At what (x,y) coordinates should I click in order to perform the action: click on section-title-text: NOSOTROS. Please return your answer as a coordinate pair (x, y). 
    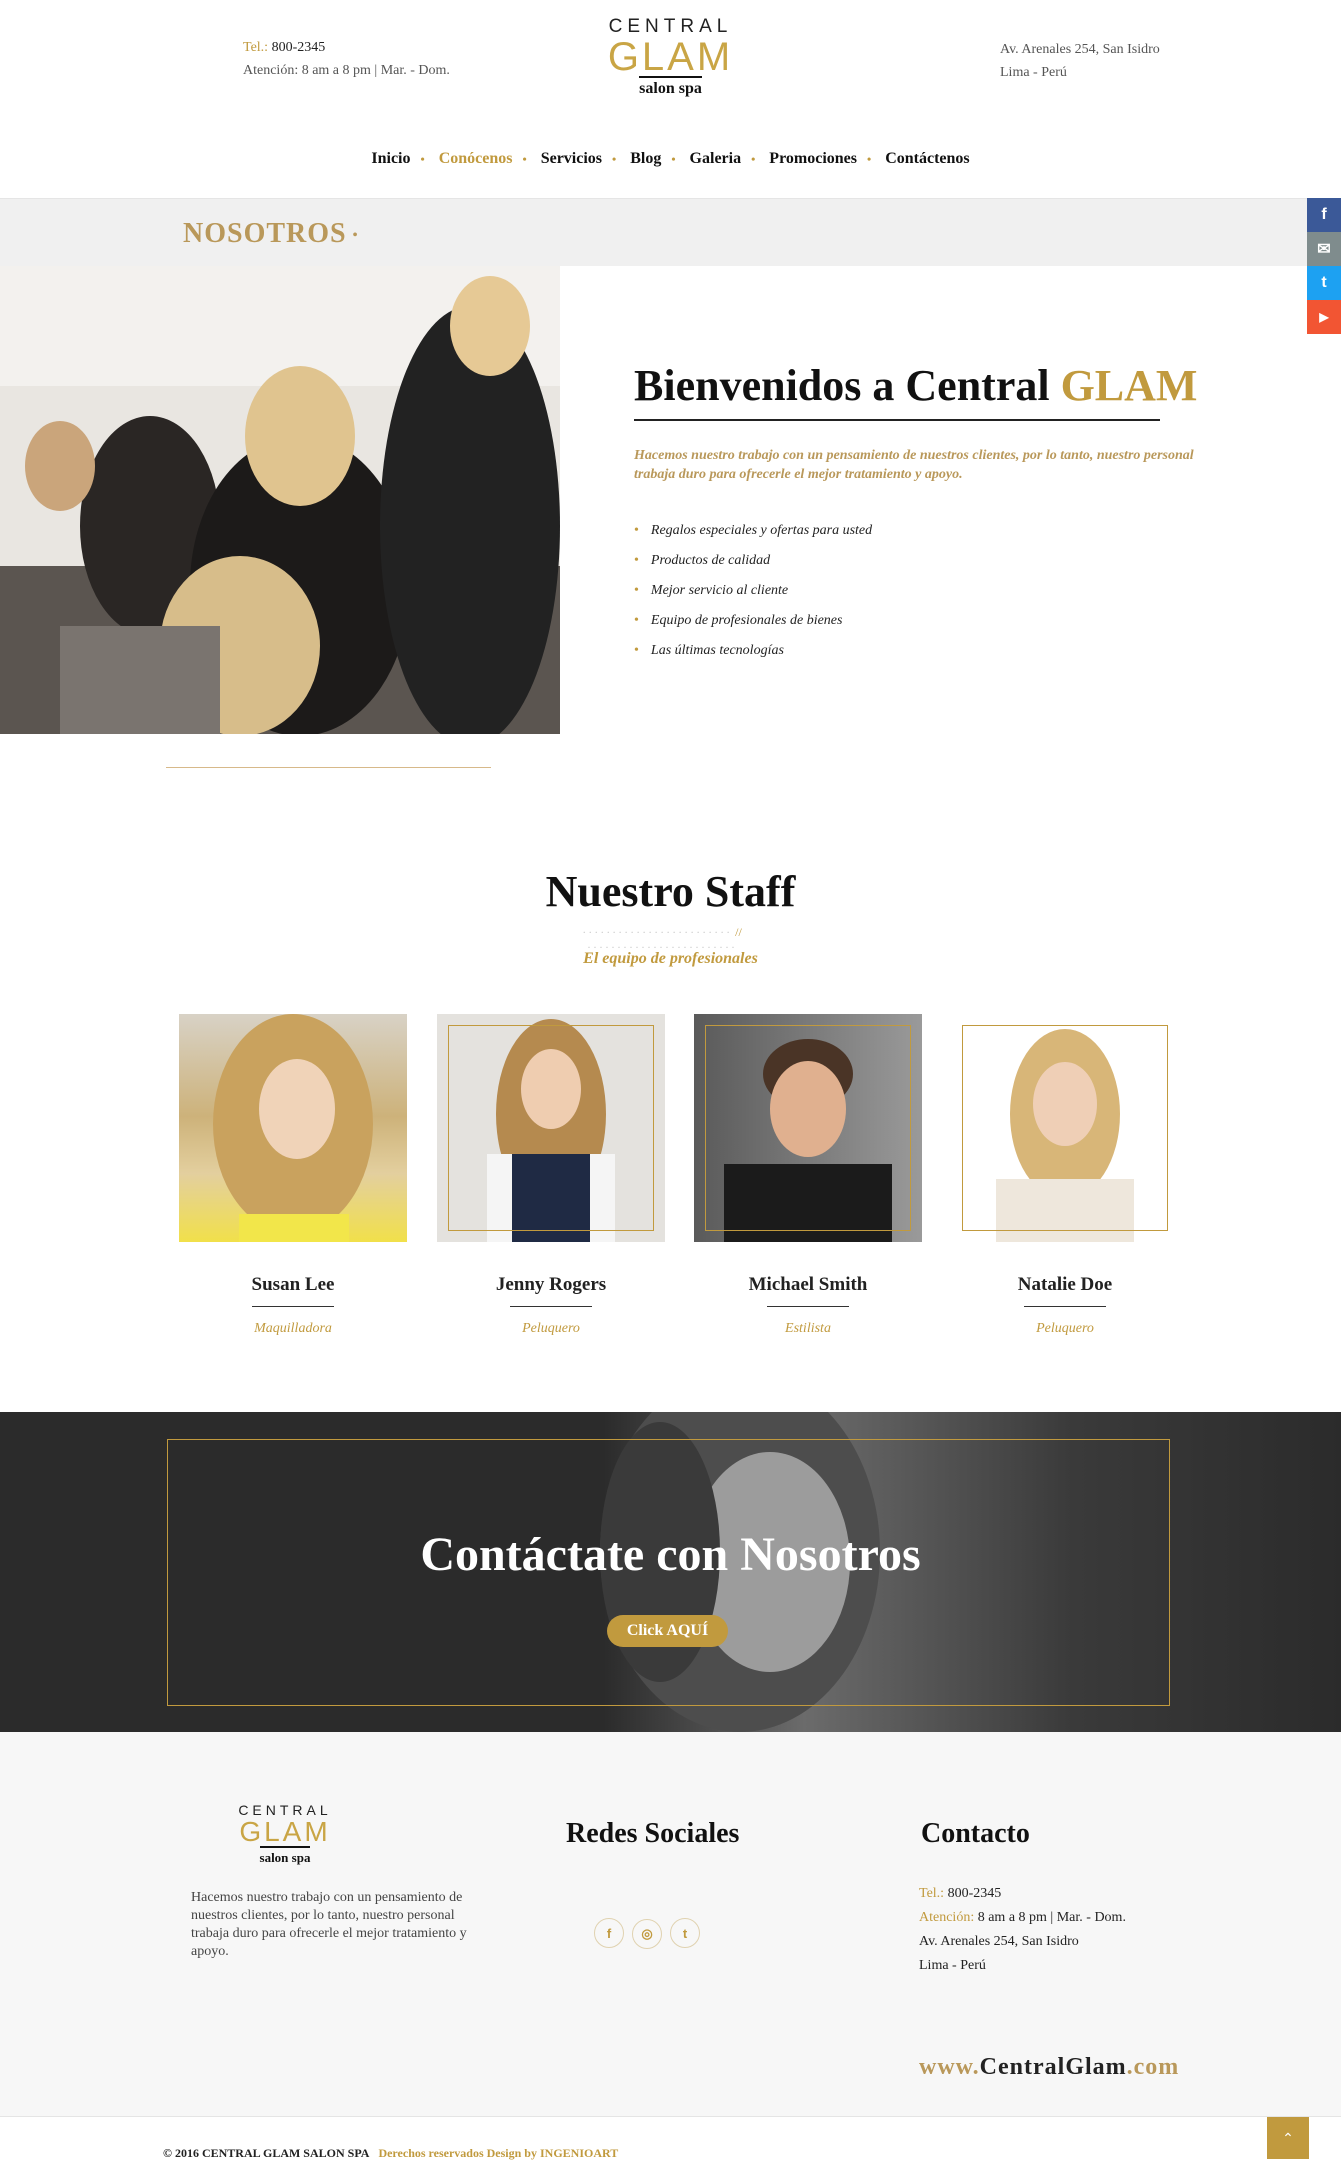
    Looking at the image, I should click on (265, 233).